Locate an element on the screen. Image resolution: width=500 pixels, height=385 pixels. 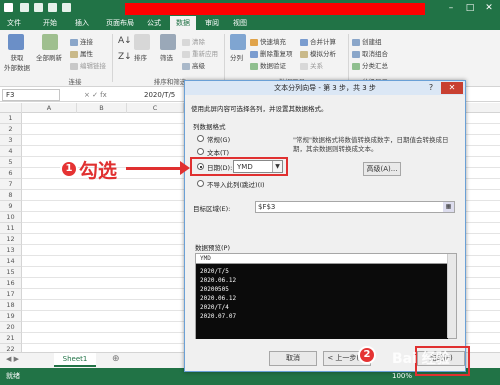
preview-row: 2020/T/5 is located at coordinates (214, 271).